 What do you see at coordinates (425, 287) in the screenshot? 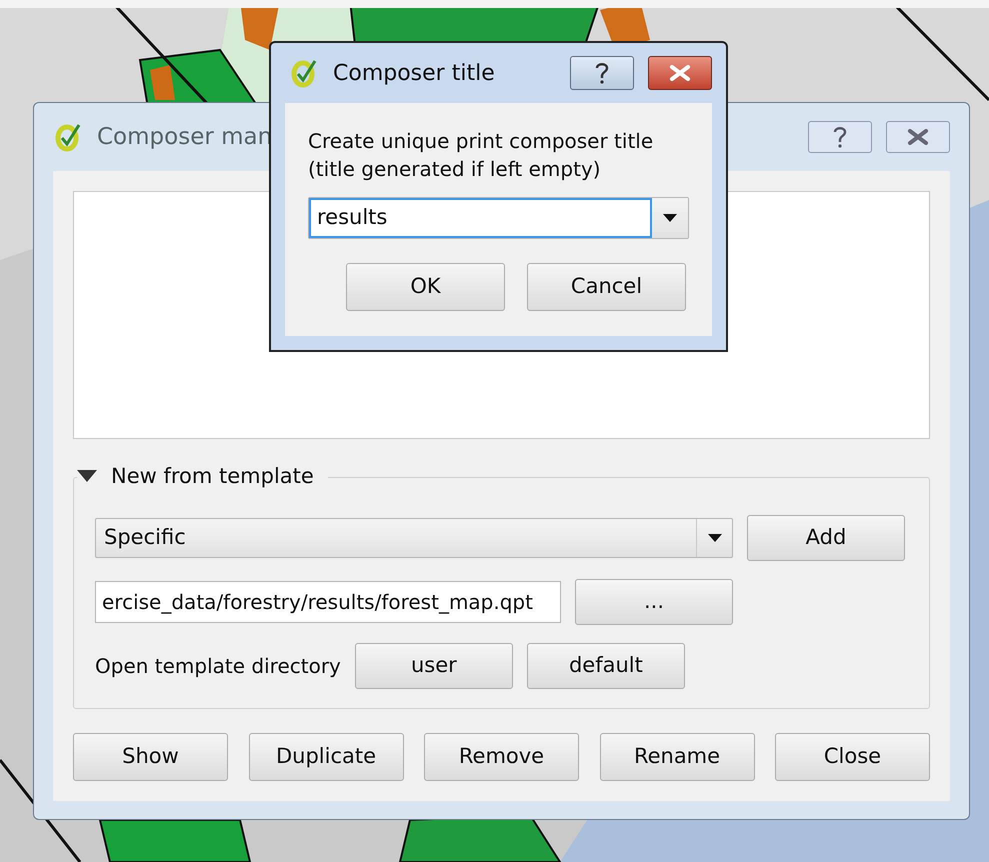
I see `dialog-button: OK` at bounding box center [425, 287].